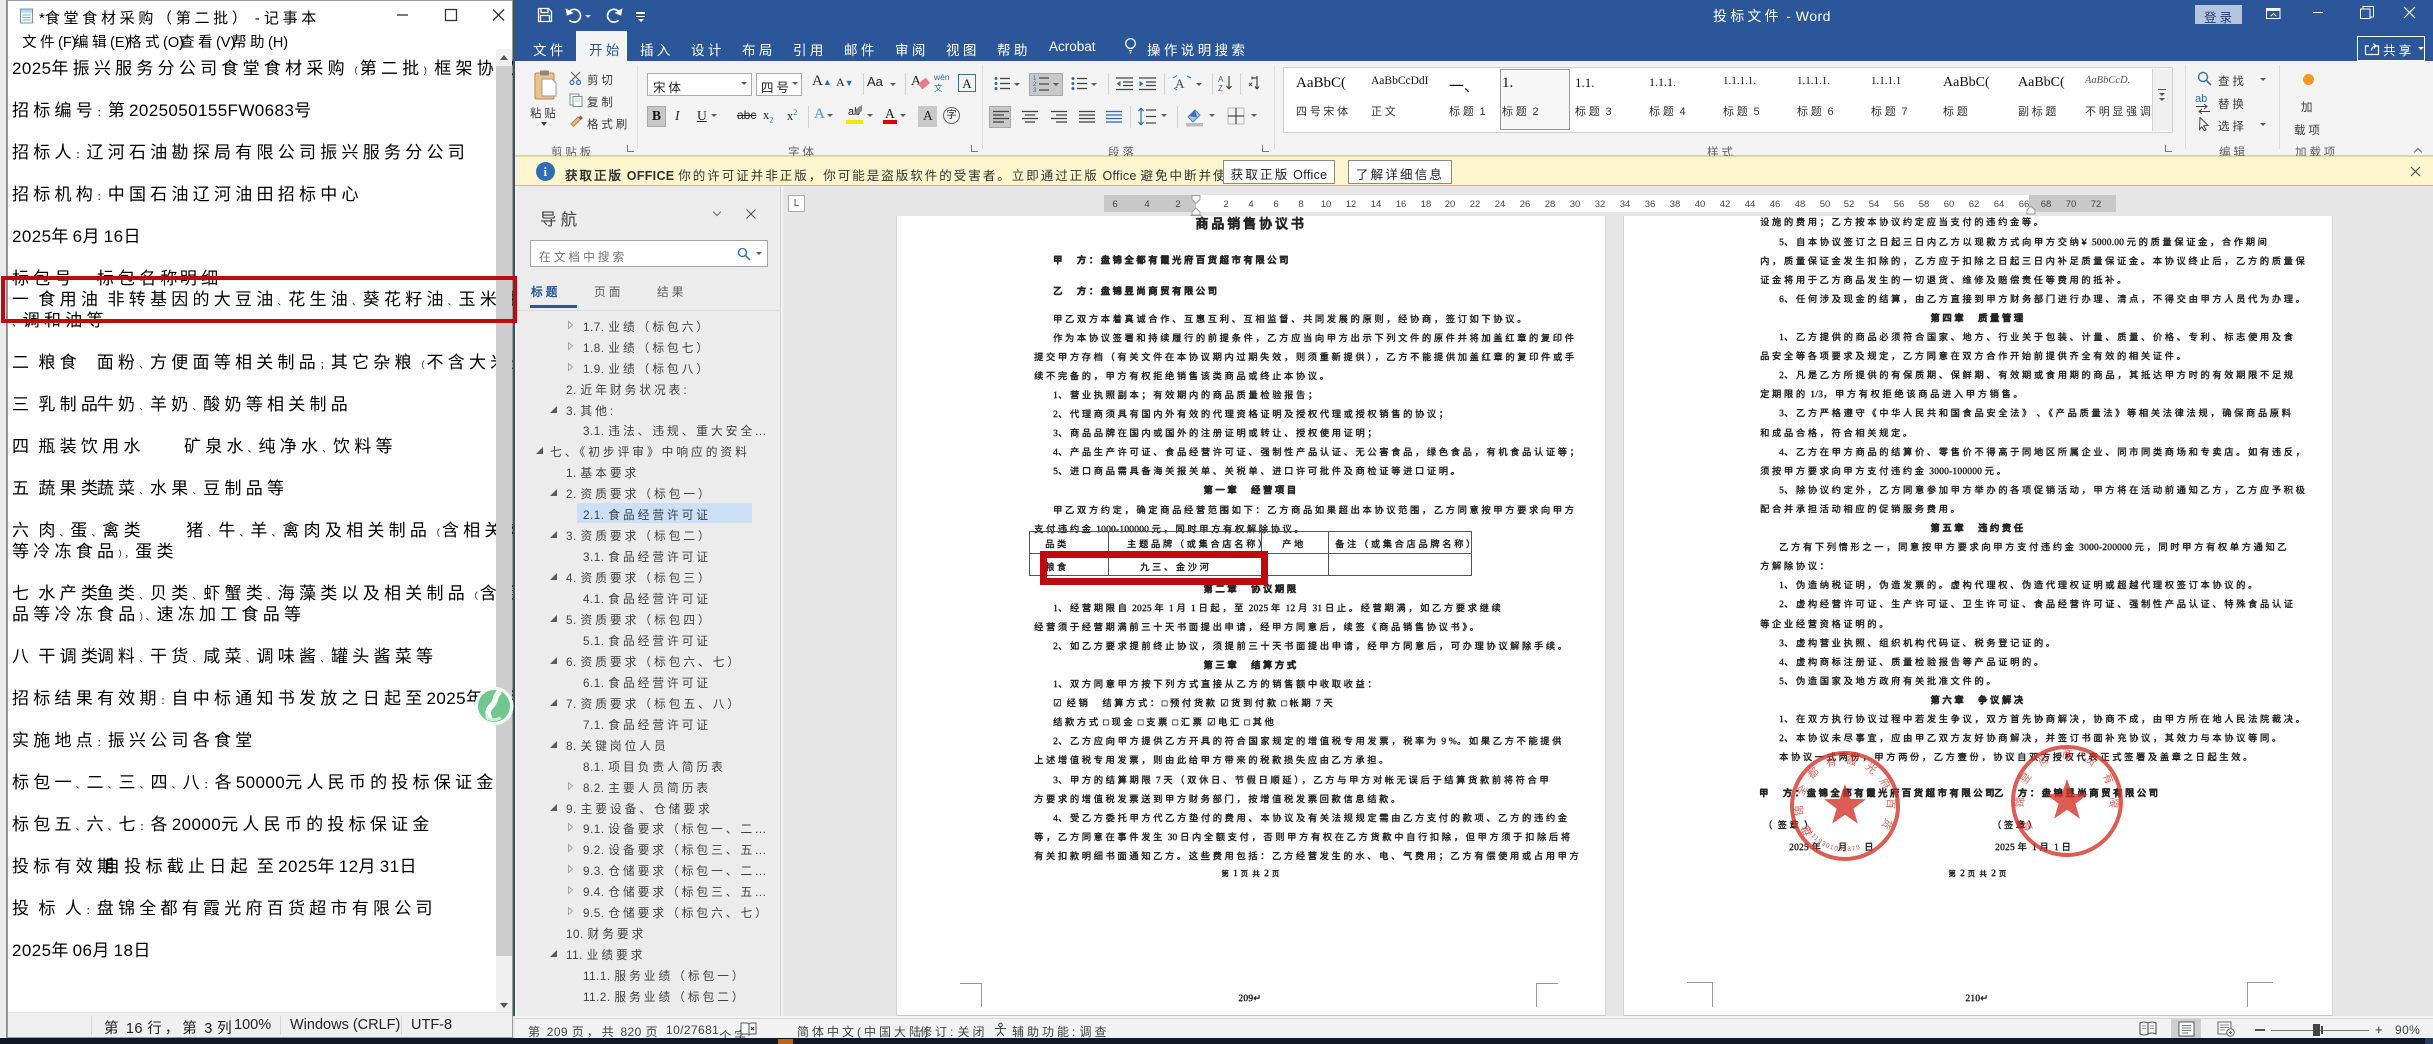 This screenshot has height=1044, width=2433. Describe the element at coordinates (2064, 787) in the screenshot. I see `svg-text: 盘锦昱尚商贸有限公司` at that location.